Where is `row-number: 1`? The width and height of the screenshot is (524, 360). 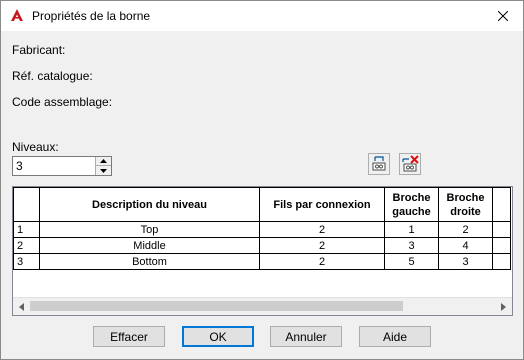
row-number: 1 is located at coordinates (26, 229).